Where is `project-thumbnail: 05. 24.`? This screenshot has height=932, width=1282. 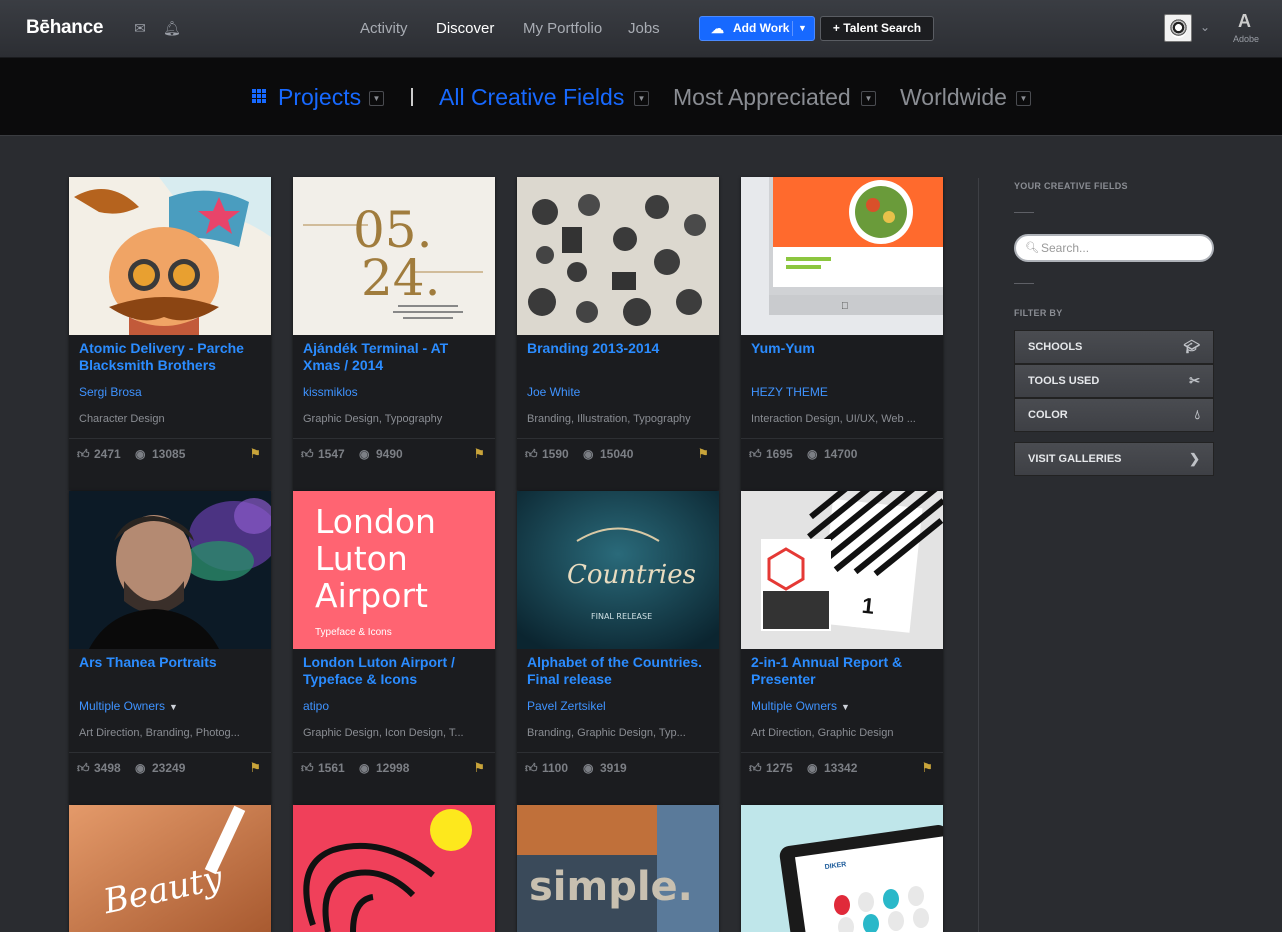 project-thumbnail: 05. 24. is located at coordinates (394, 256).